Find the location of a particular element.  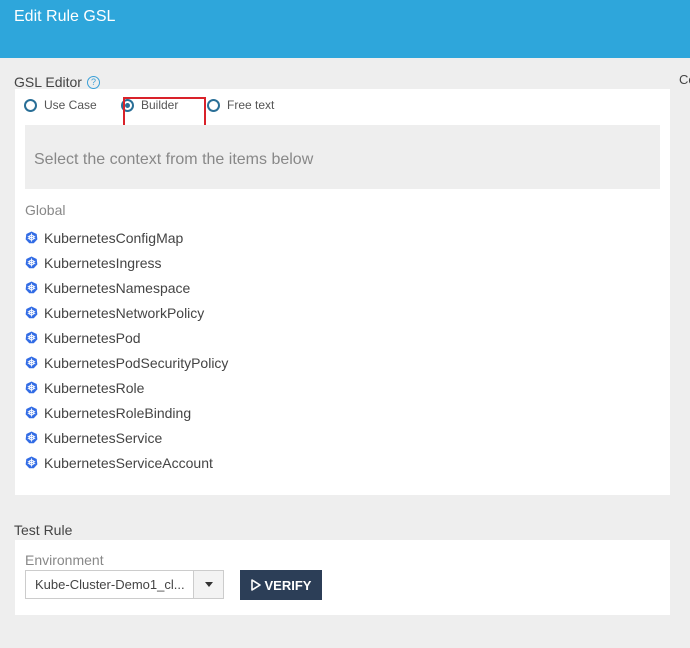

gsl-editor-heading: GSL Editor ? is located at coordinates (57, 82).